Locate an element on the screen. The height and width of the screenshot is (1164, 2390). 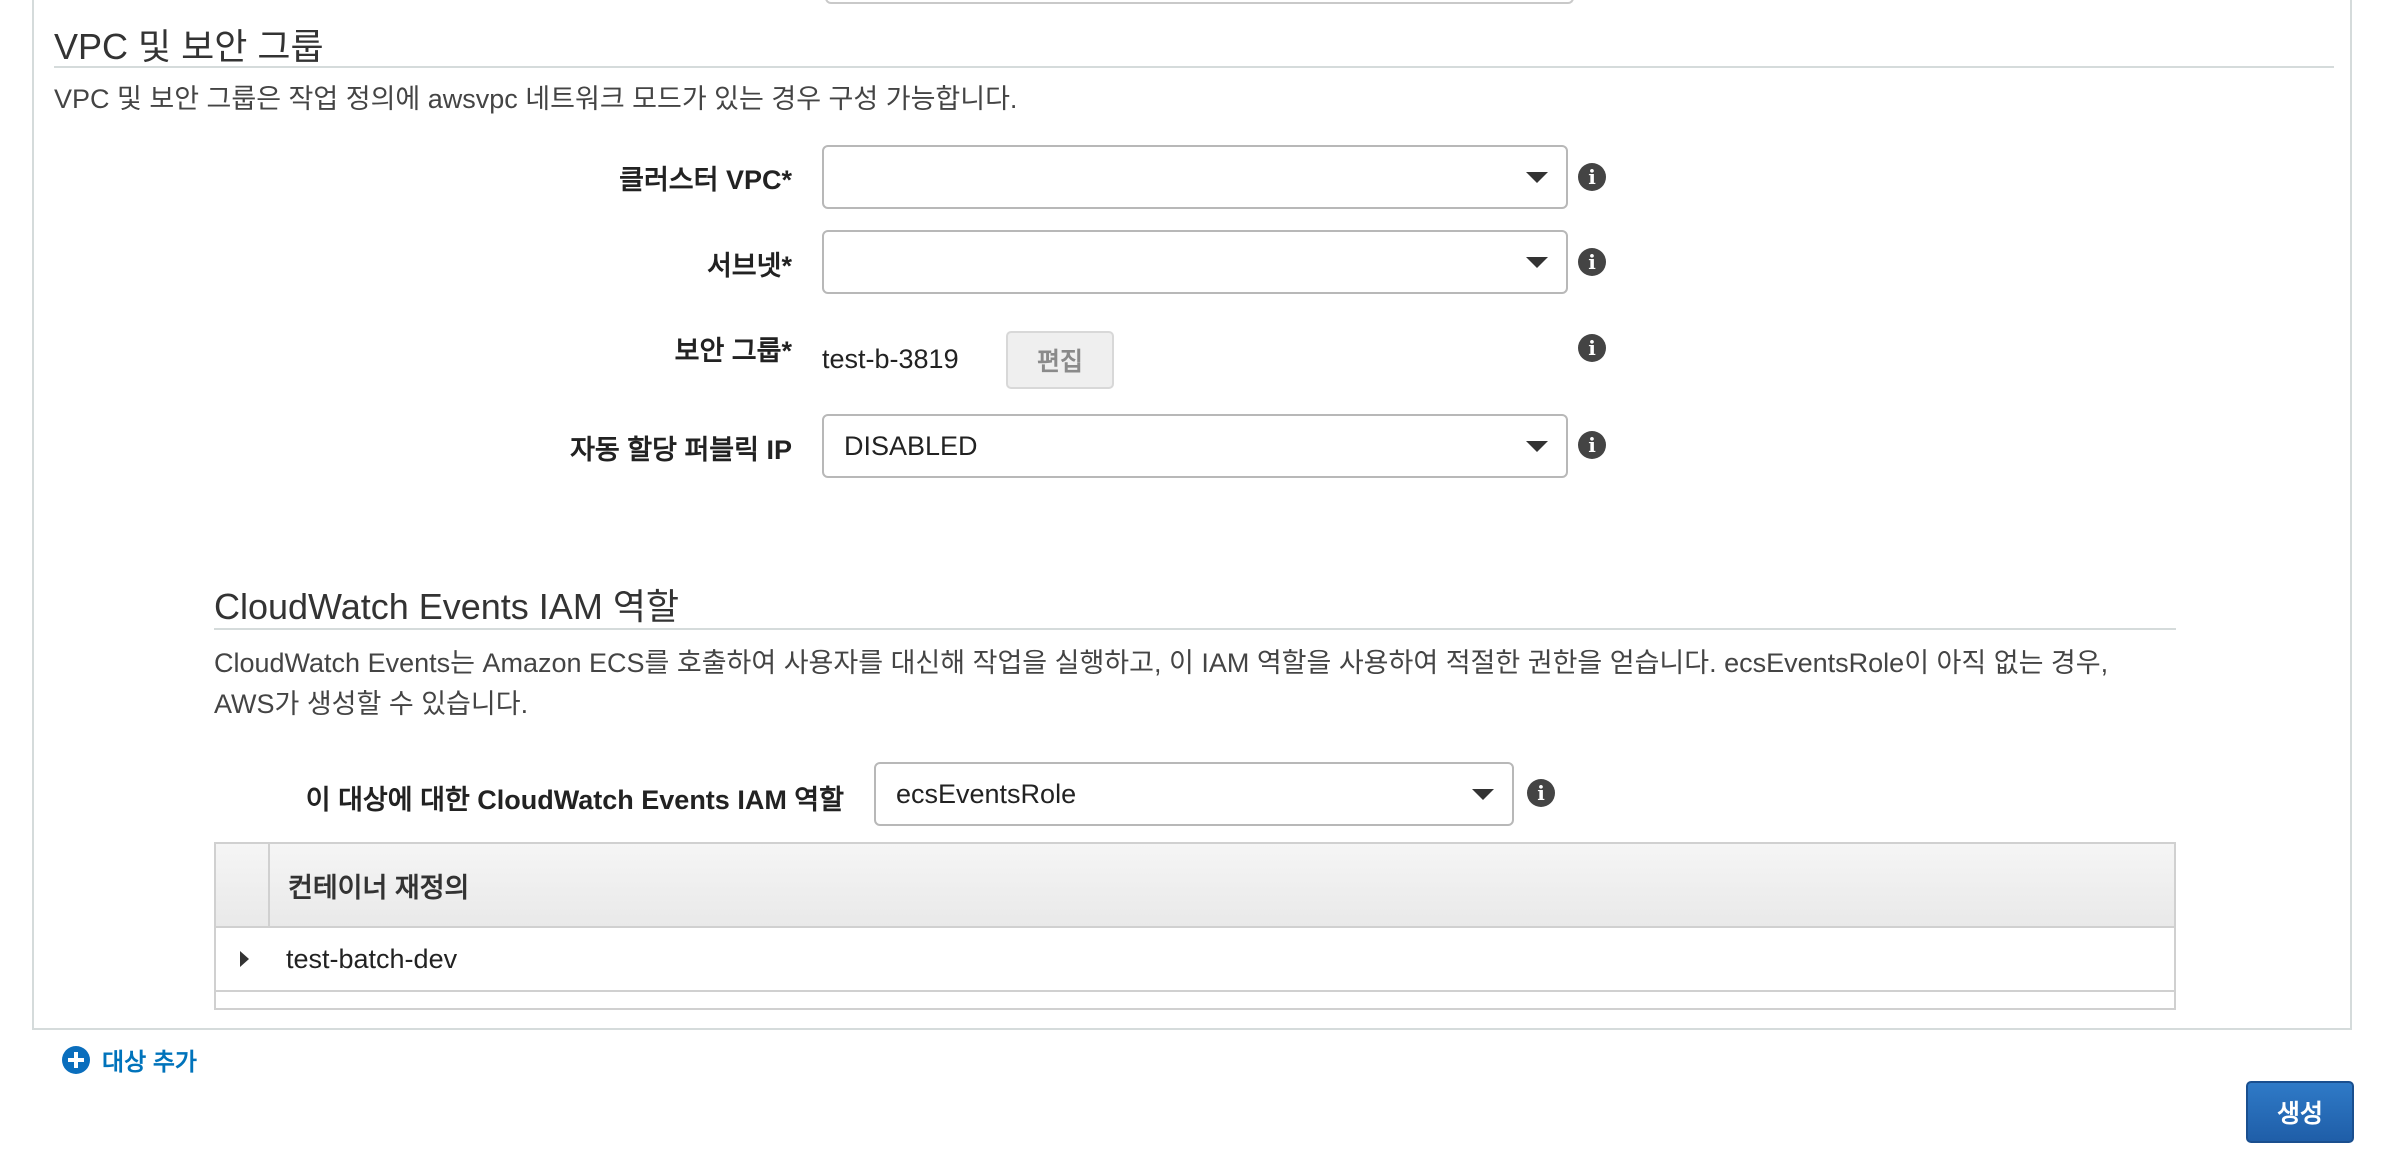
add-target-link: 대상 추가 is located at coordinates (129, 1059).